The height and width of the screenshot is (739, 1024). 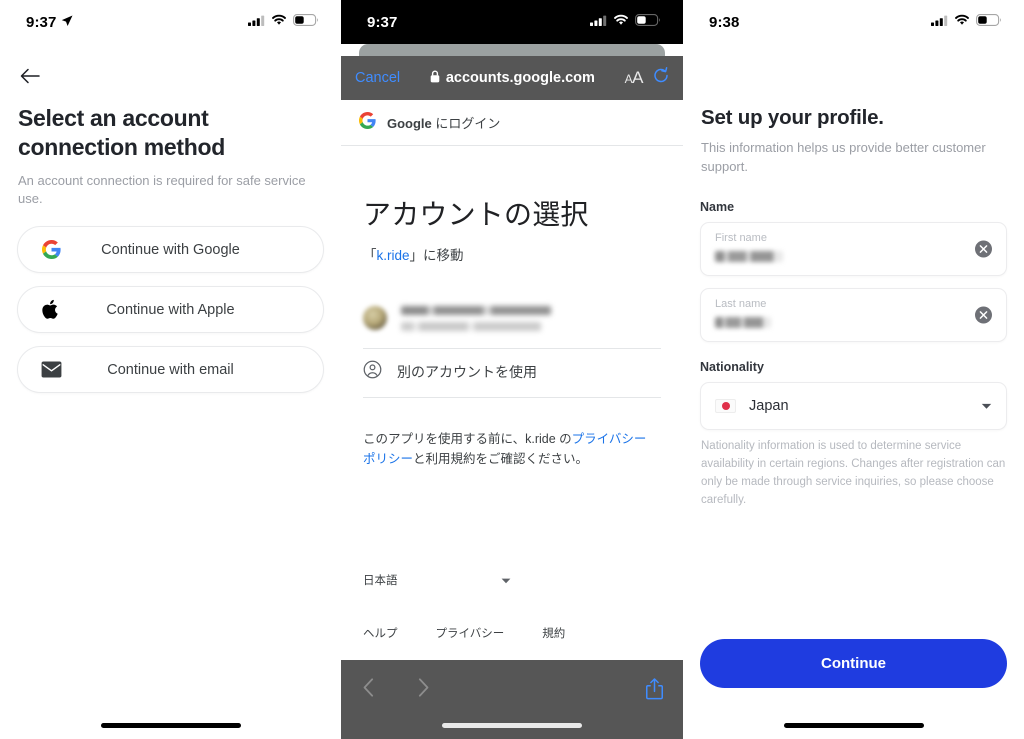 I want to click on account-email-redacted, so click(x=471, y=326).